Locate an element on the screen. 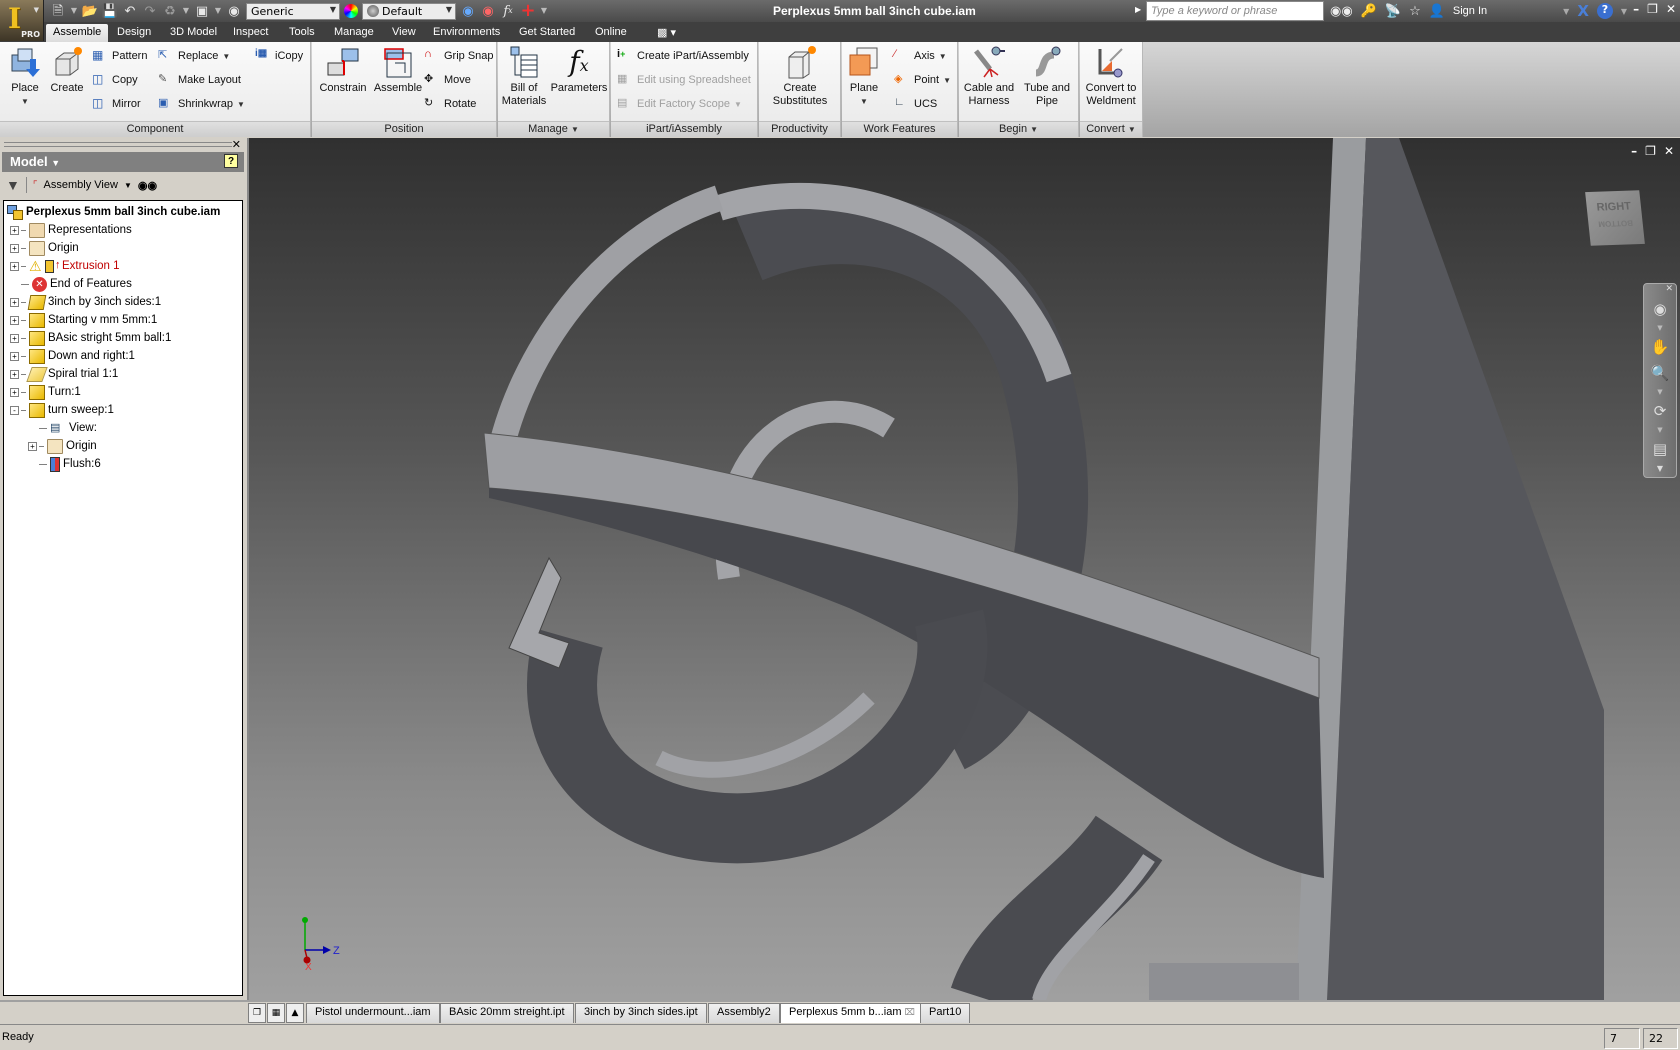  doc-tab-active: Perplexus 5mm b...iam ⌧ is located at coordinates (852, 1013).